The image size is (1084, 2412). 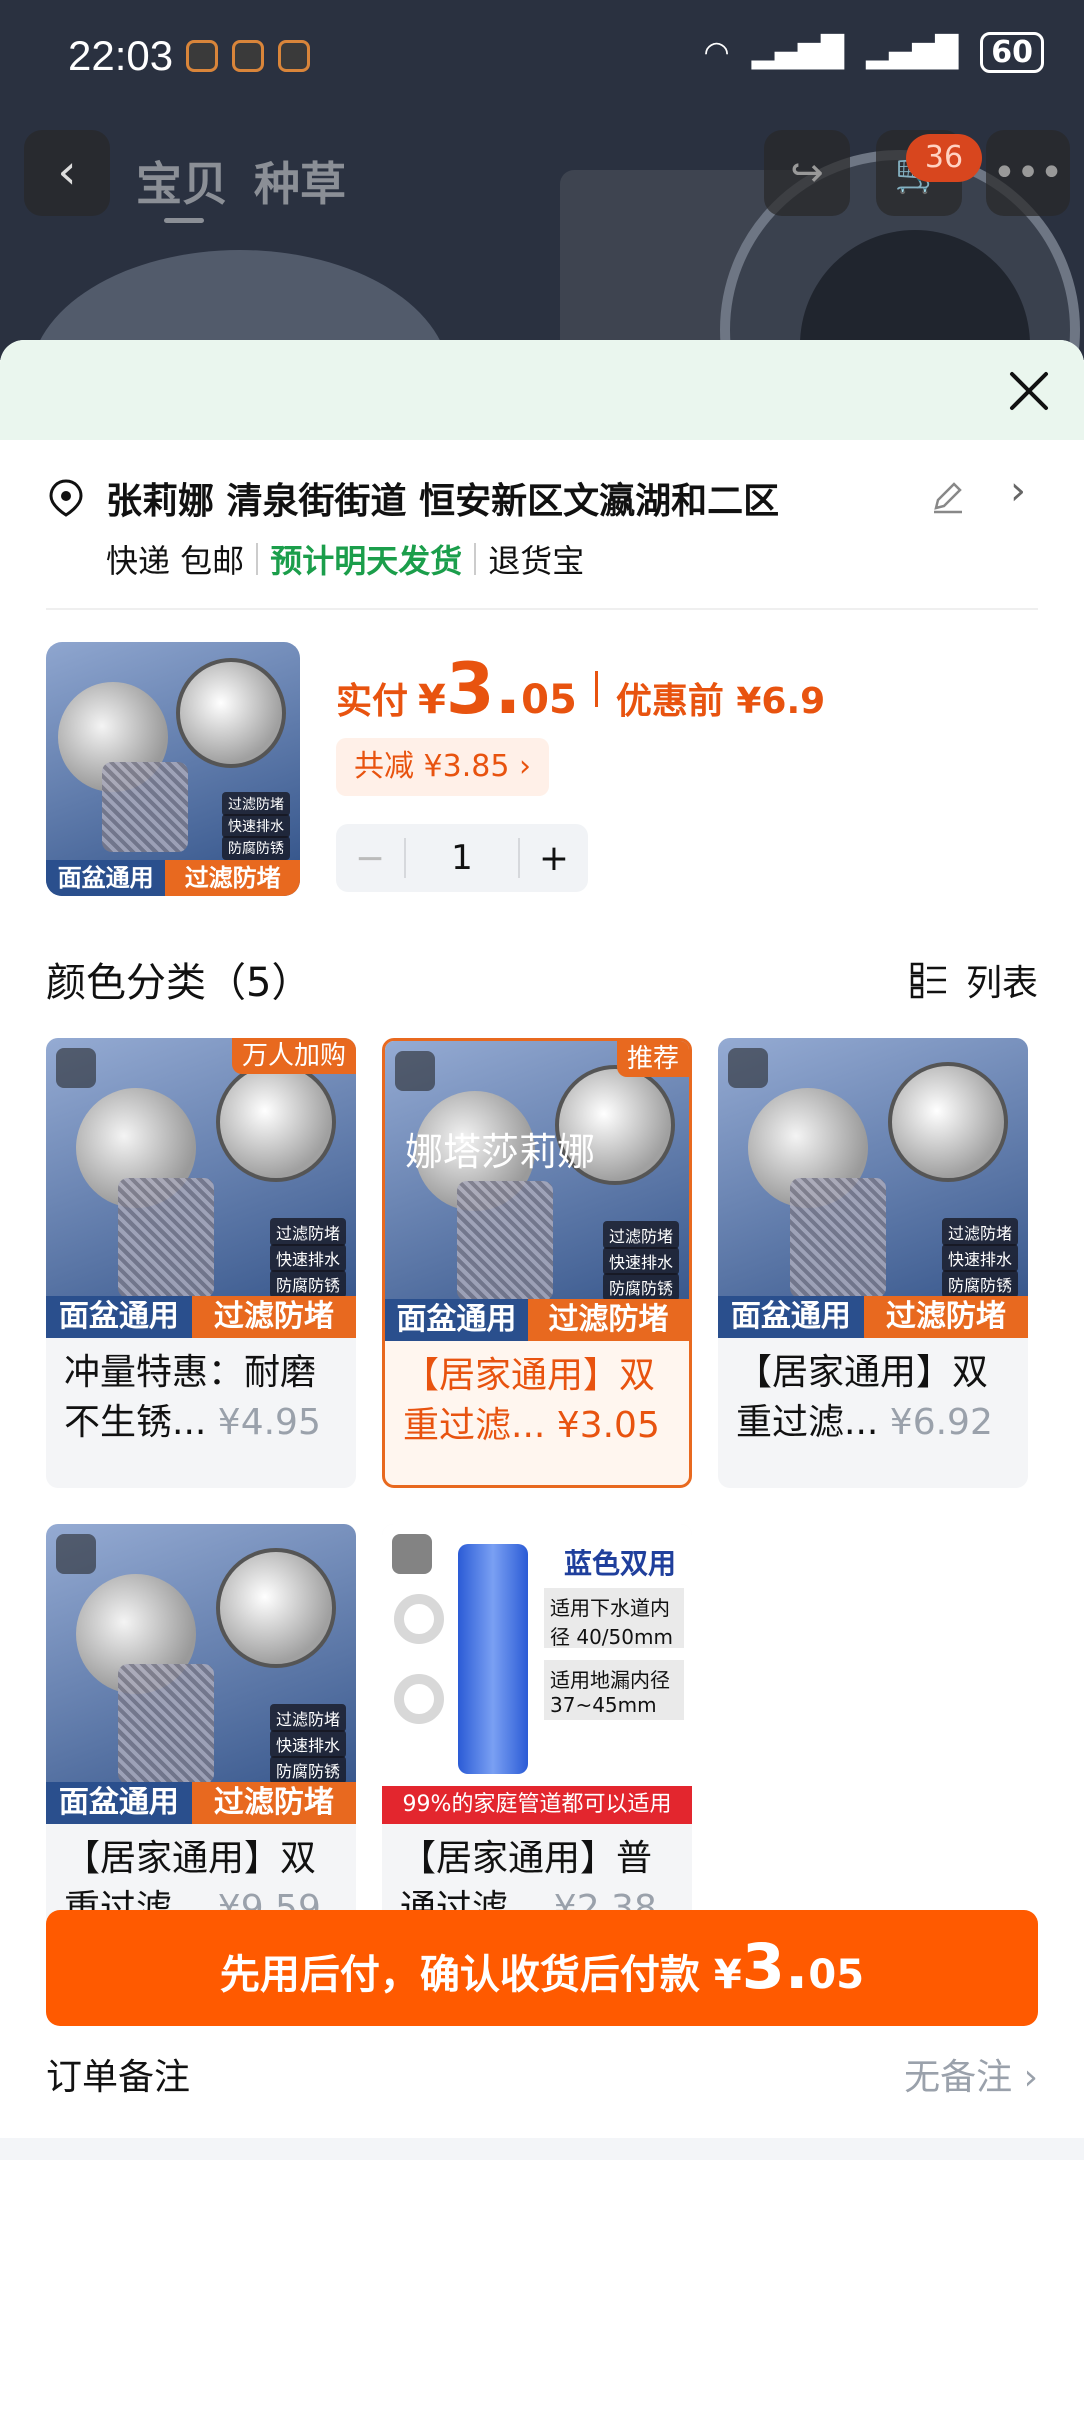 What do you see at coordinates (201, 1413) in the screenshot?
I see `variant-description: 冲量特惠：耐磨不生锈... ¥4.95` at bounding box center [201, 1413].